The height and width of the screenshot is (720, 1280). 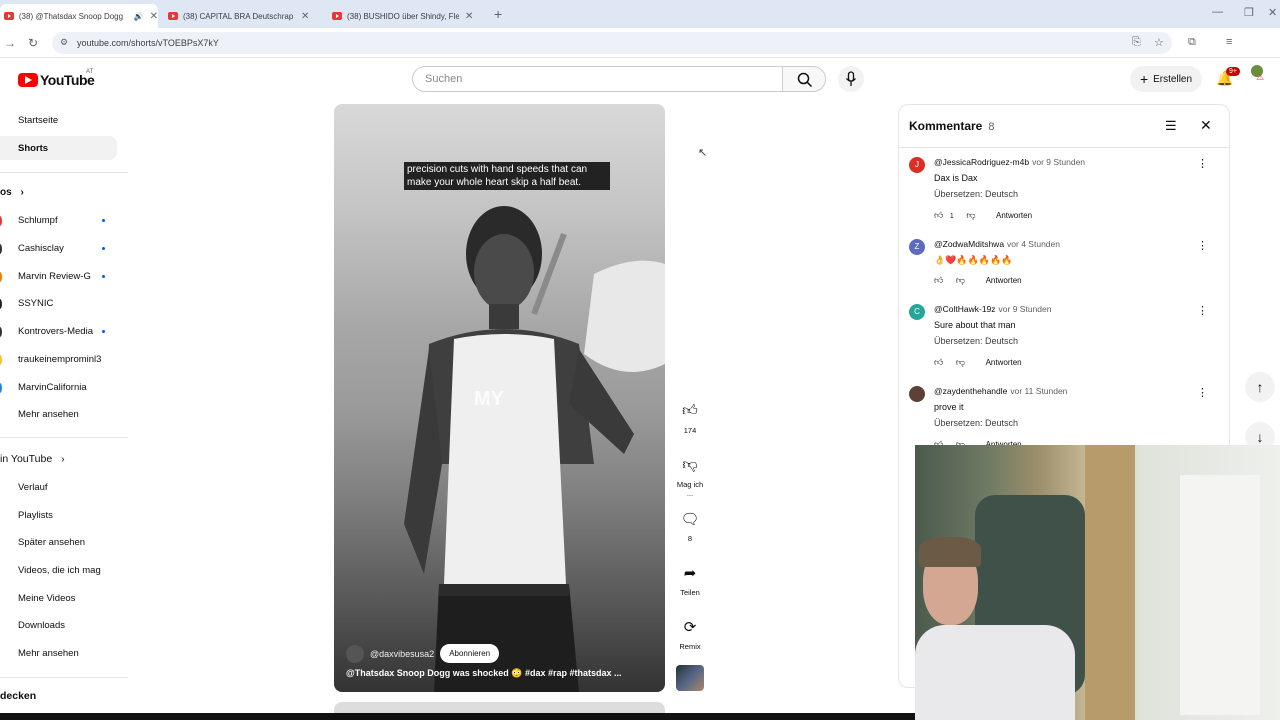 What do you see at coordinates (1260, 77) in the screenshot?
I see `account-avatar-icon: ⚠` at bounding box center [1260, 77].